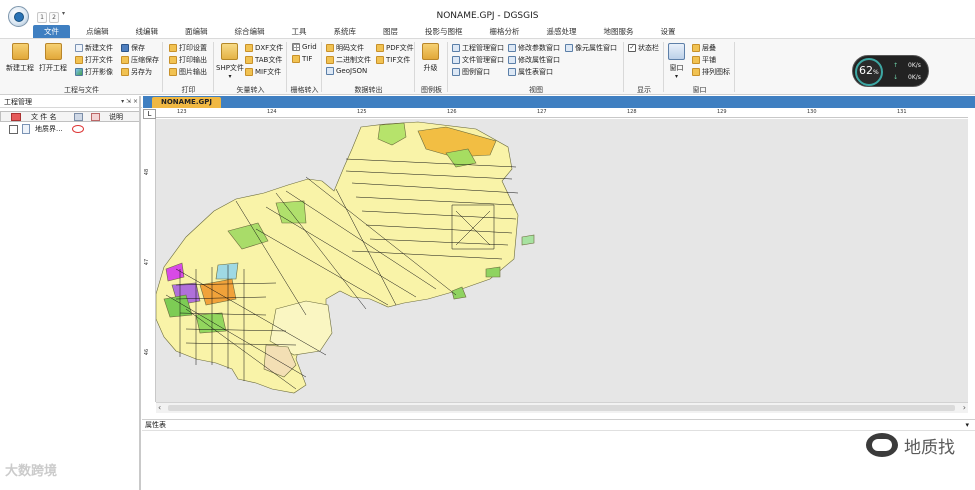 Image resolution: width=975 pixels, height=490 pixels. I want to click on group-label-display: 显示, so click(644, 90).